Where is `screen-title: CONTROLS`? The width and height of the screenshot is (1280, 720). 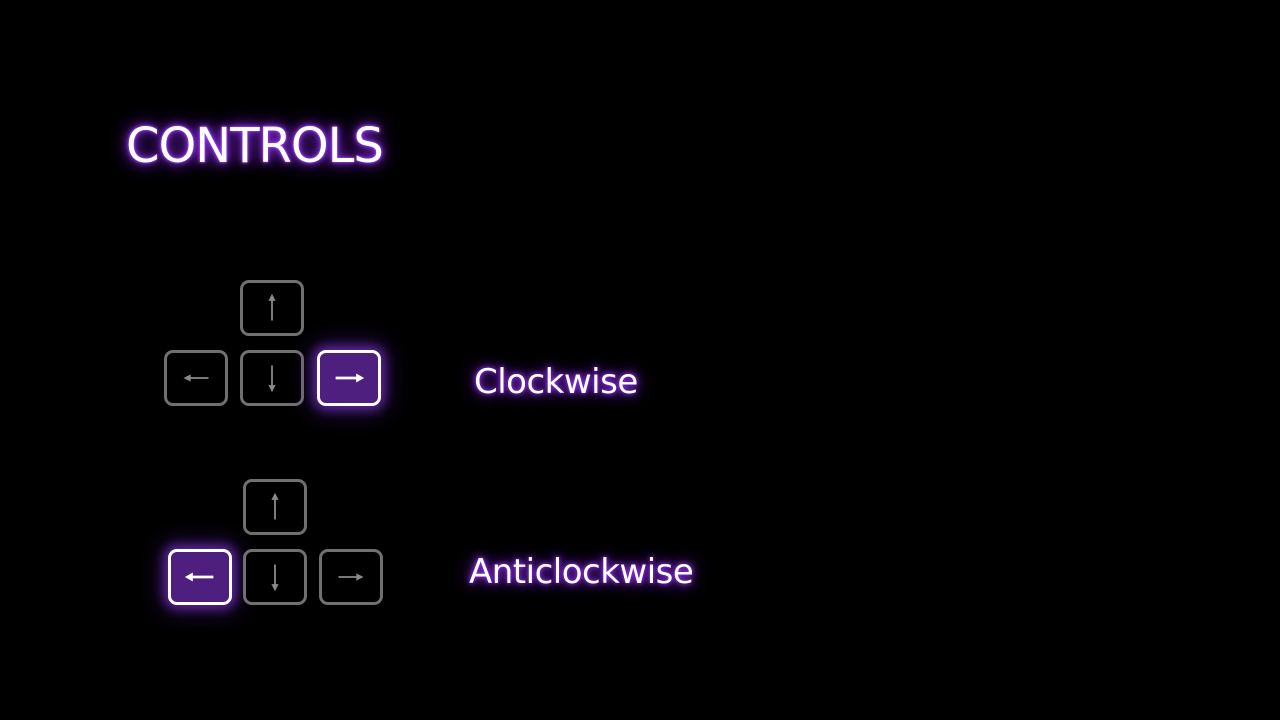
screen-title: CONTROLS is located at coordinates (255, 146).